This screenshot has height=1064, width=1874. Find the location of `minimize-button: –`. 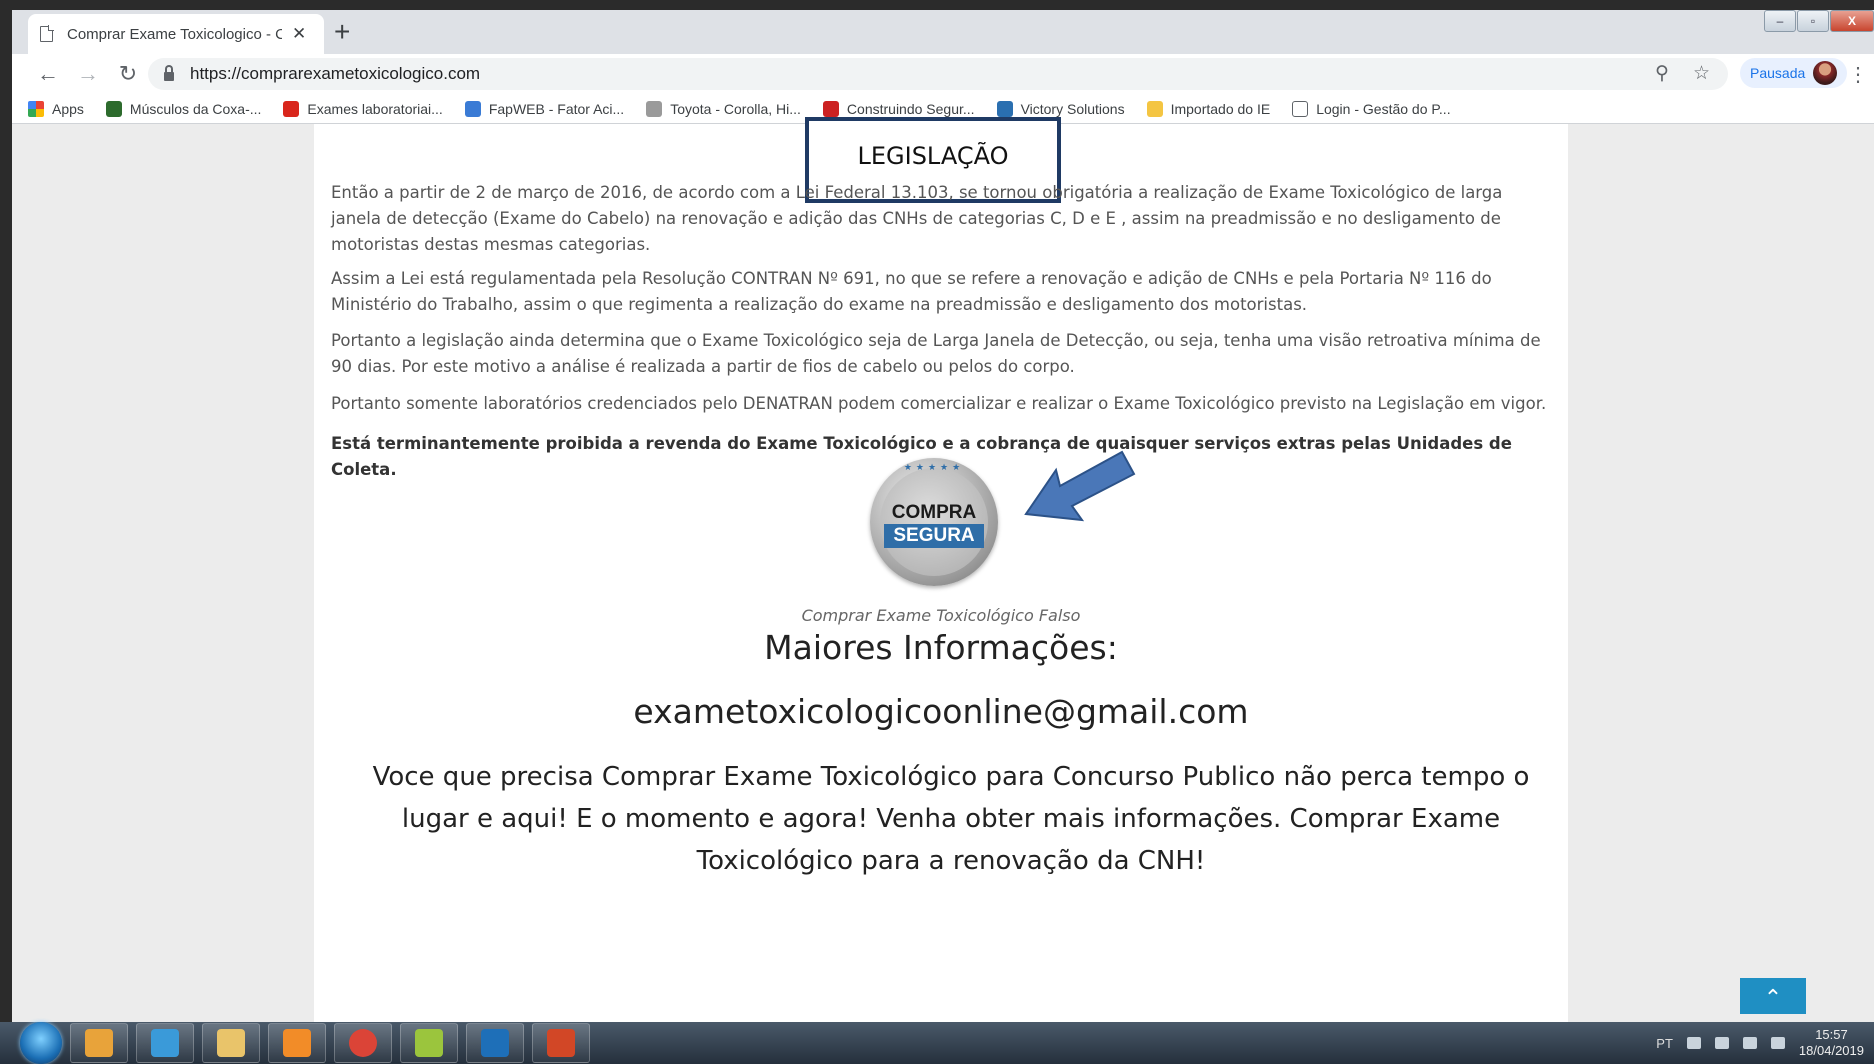

minimize-button: – is located at coordinates (1780, 21).